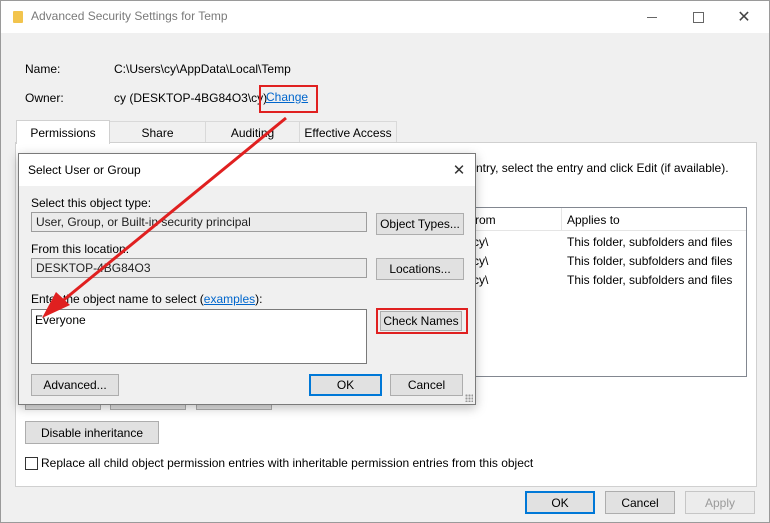 This screenshot has height=523, width=770. What do you see at coordinates (229, 299) in the screenshot?
I see `examples-link: examples` at bounding box center [229, 299].